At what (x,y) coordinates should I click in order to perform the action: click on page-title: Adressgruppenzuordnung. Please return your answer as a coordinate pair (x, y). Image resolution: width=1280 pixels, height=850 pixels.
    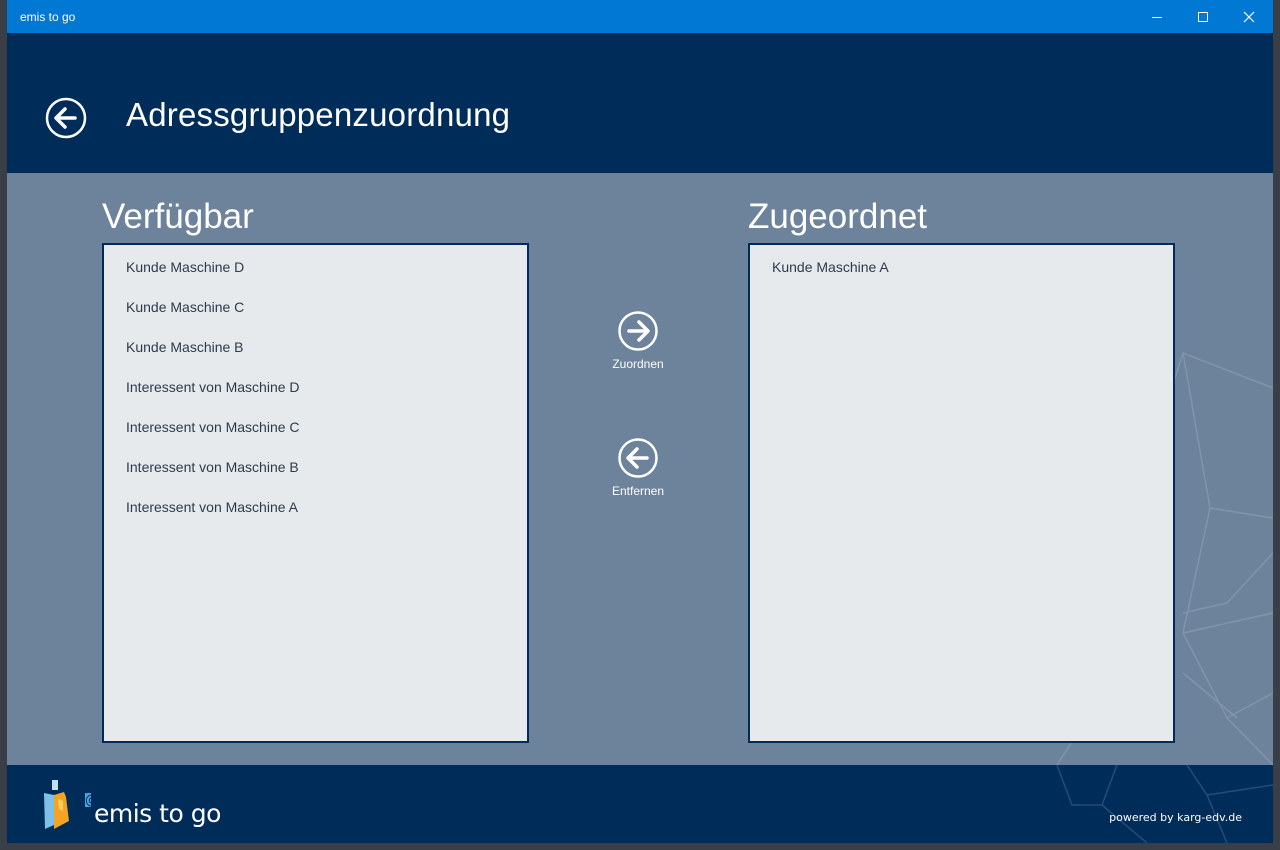
    Looking at the image, I should click on (318, 114).